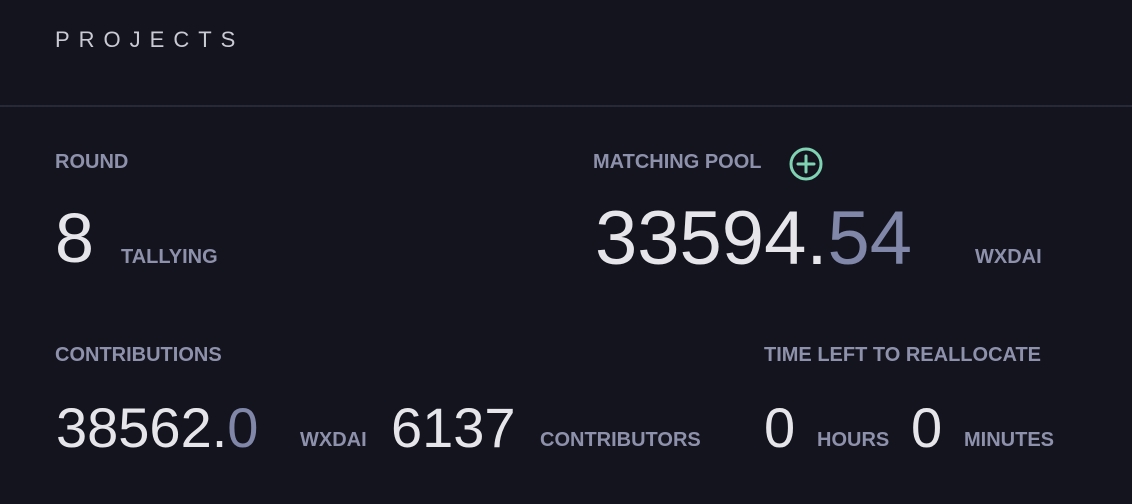 This screenshot has height=504, width=1132. What do you see at coordinates (853, 440) in the screenshot?
I see `hours-label: HOURS` at bounding box center [853, 440].